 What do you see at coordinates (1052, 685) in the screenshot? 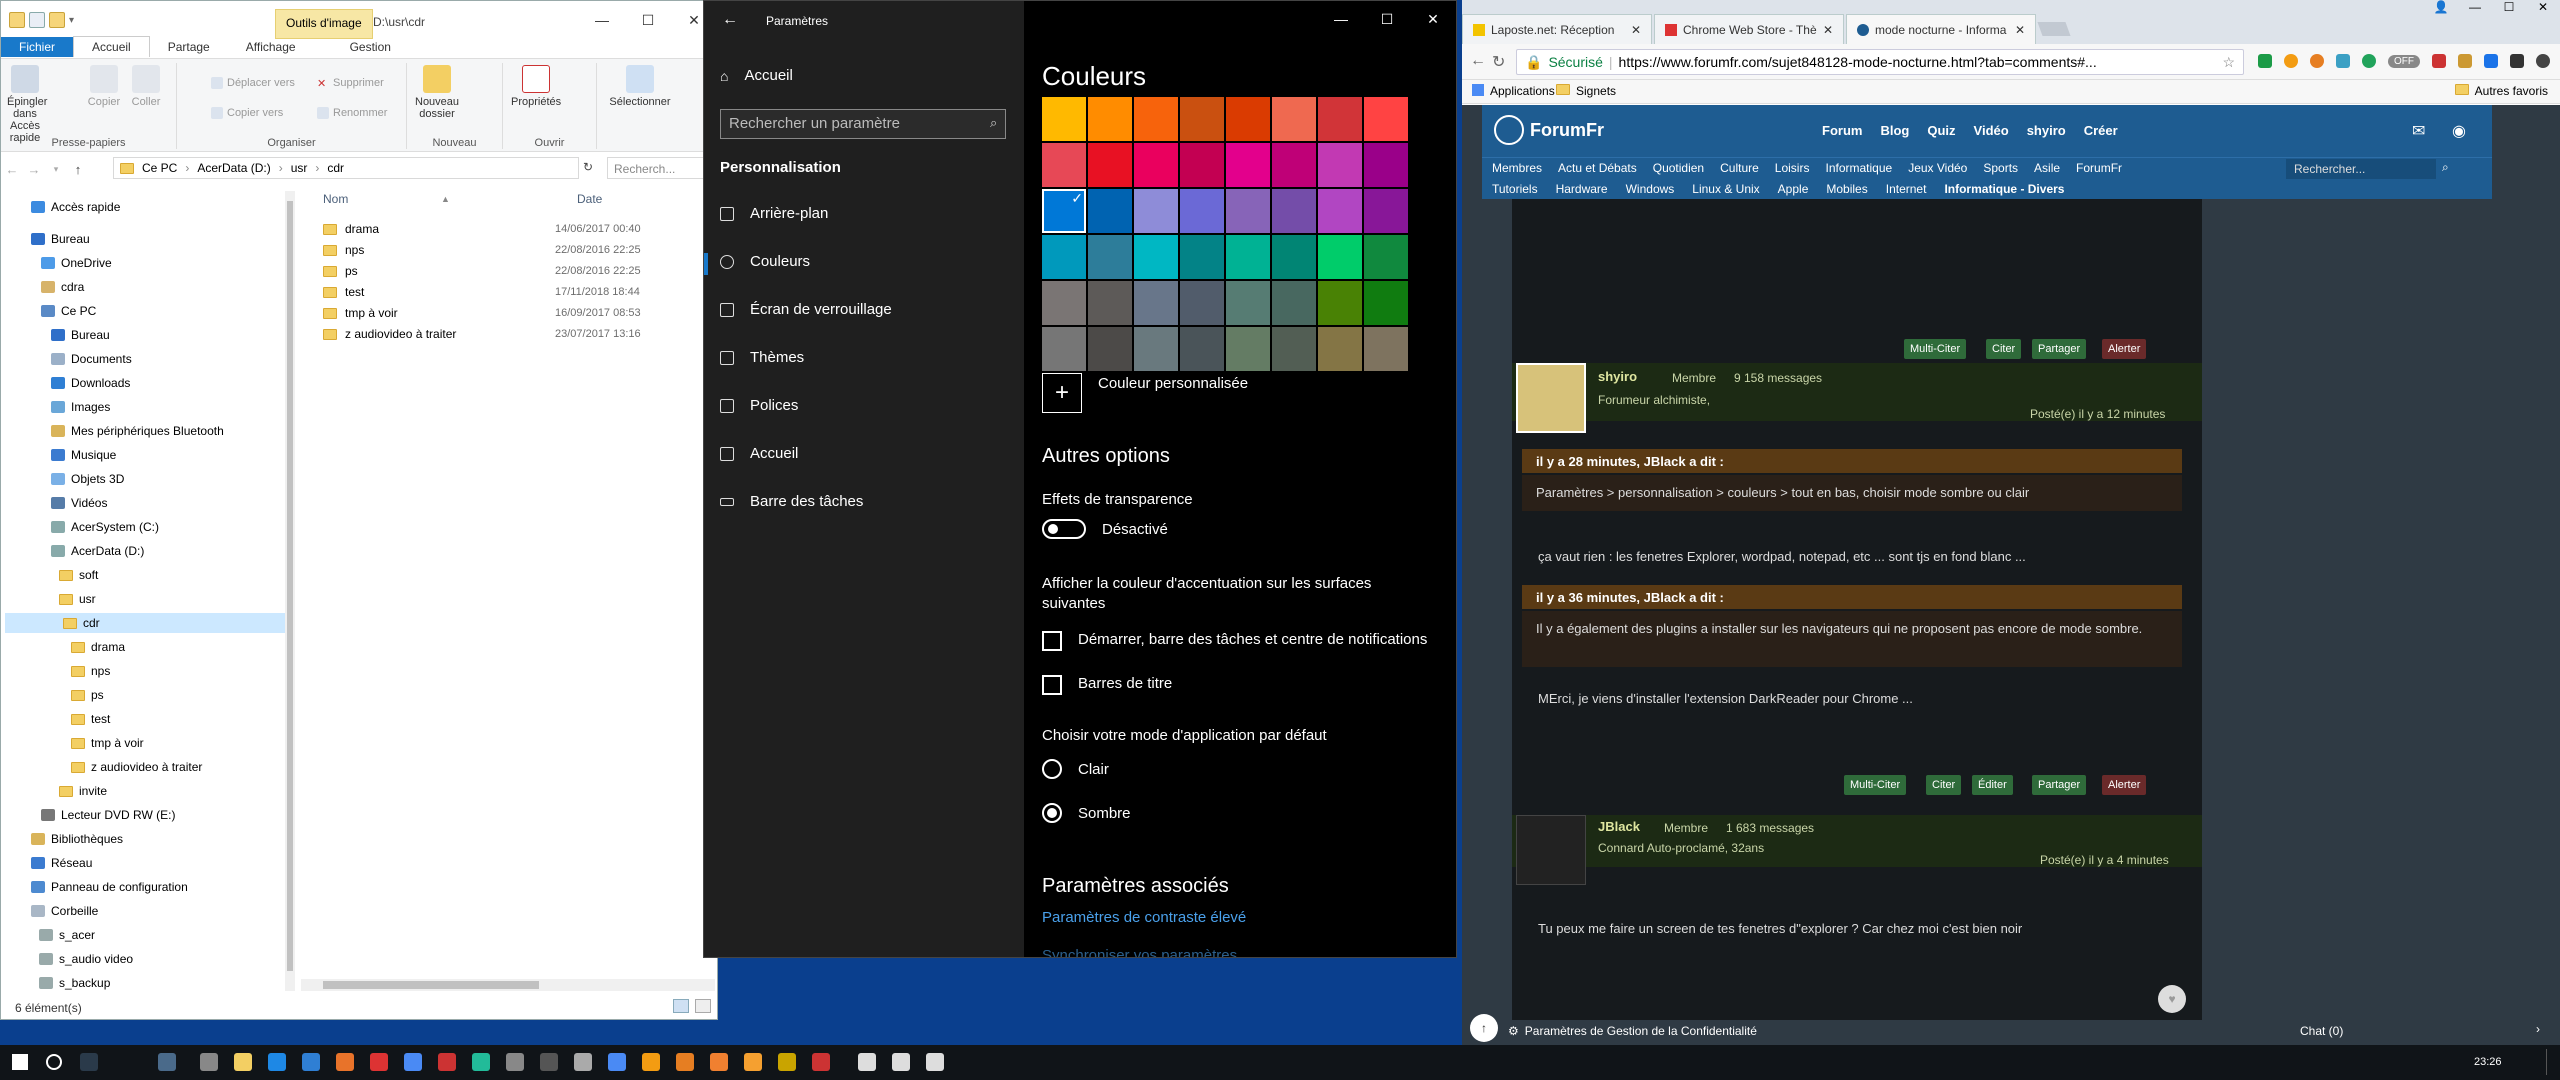
I see `title-bars-checkbox` at bounding box center [1052, 685].